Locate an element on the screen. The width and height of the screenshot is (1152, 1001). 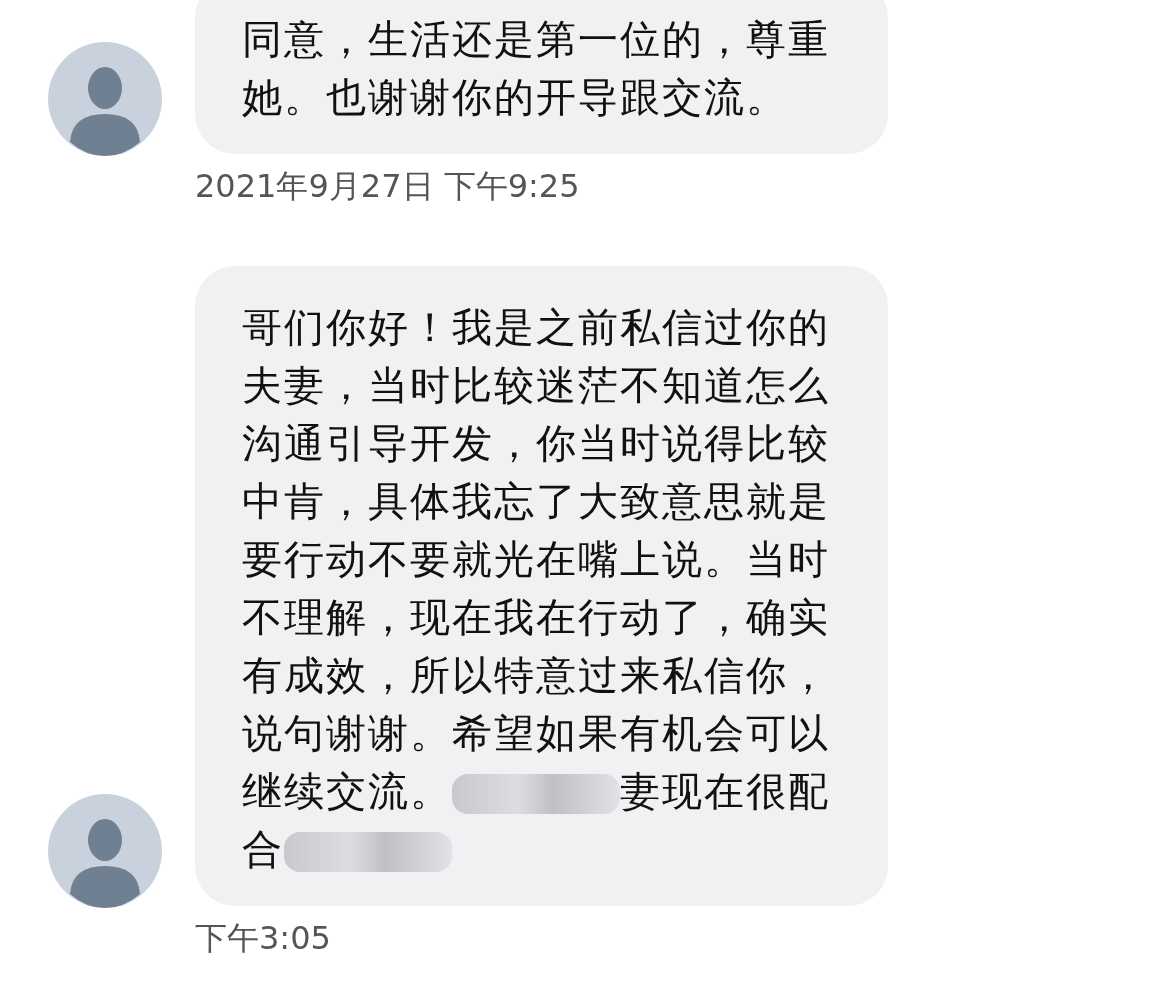
message-text: 合 is located at coordinates (263, 849).